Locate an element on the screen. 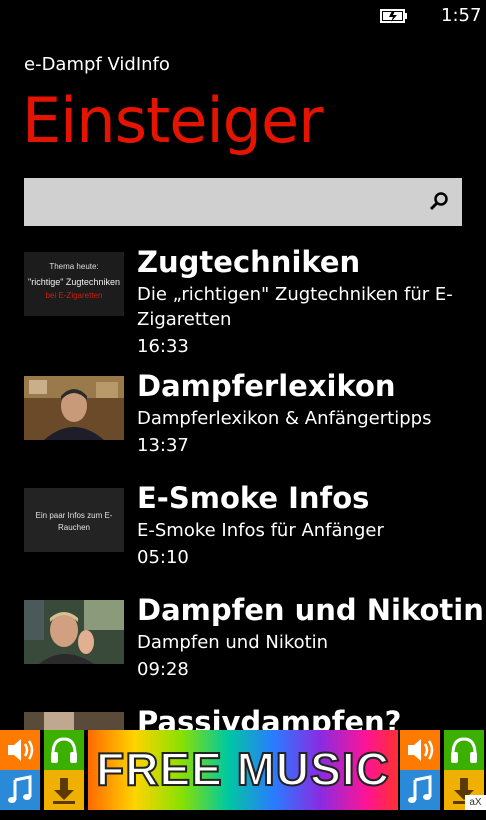 The height and width of the screenshot is (820, 486). thumb-text: Ein paar Infos zum E- is located at coordinates (74, 515).